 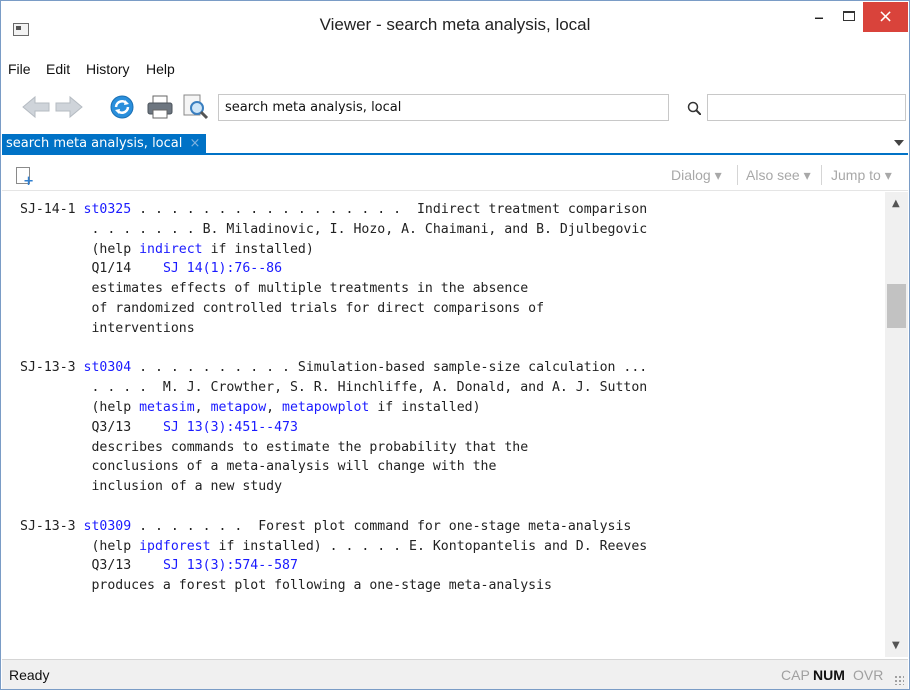 What do you see at coordinates (48, 209) in the screenshot?
I see `result-id: SJ-14-1` at bounding box center [48, 209].